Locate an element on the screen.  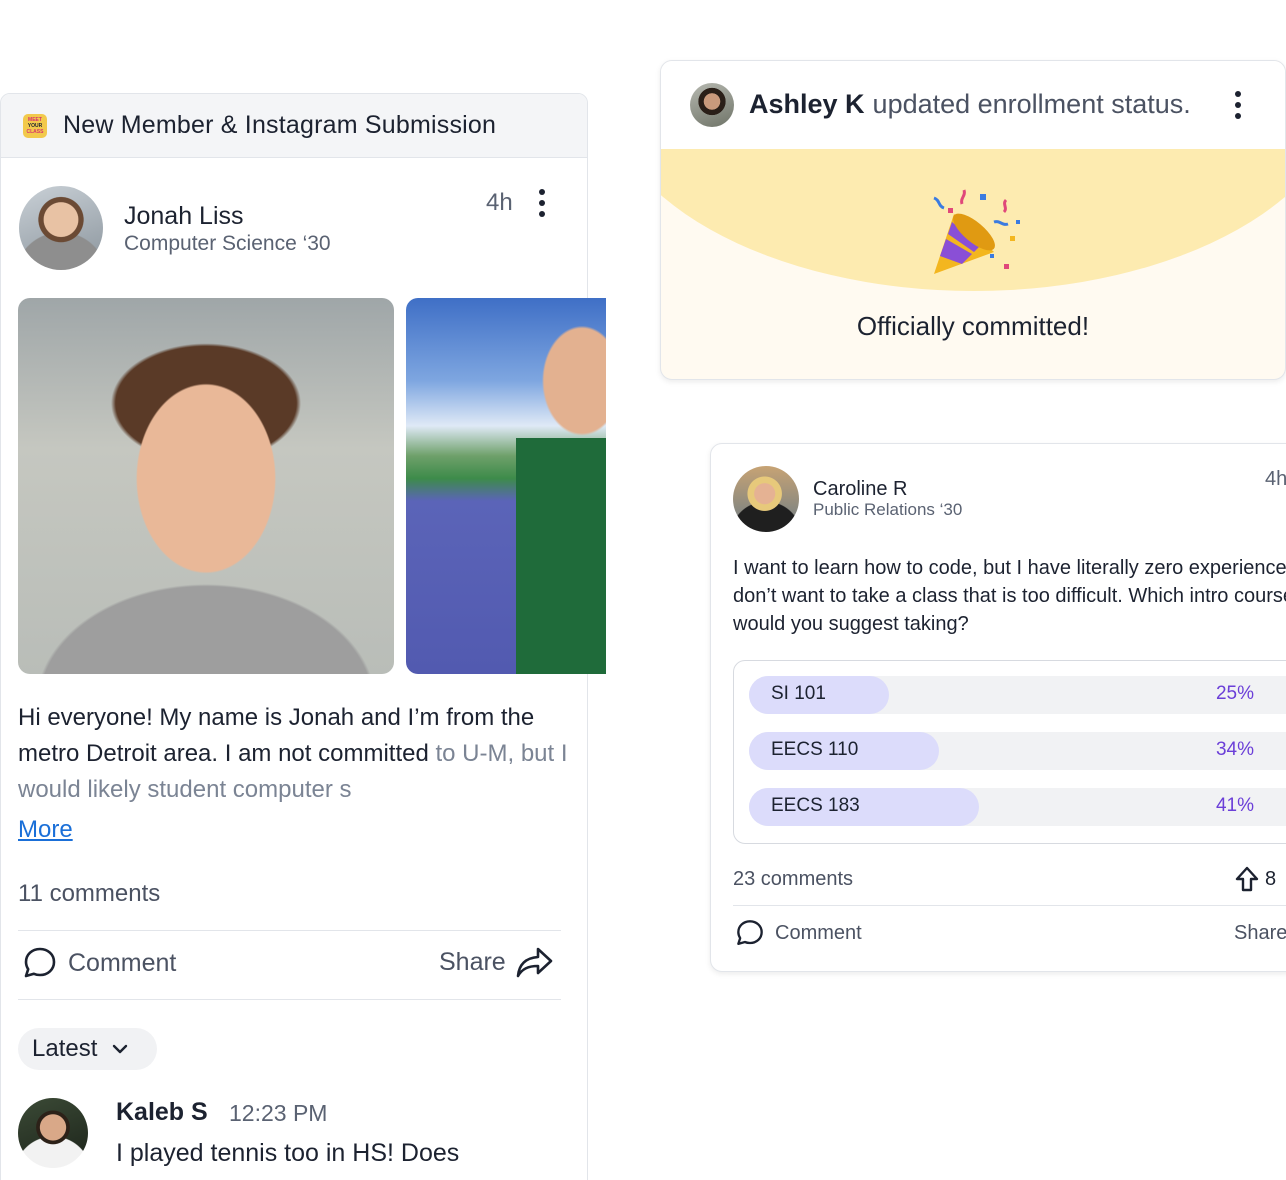
tennis-photo is located at coordinates (506, 486).